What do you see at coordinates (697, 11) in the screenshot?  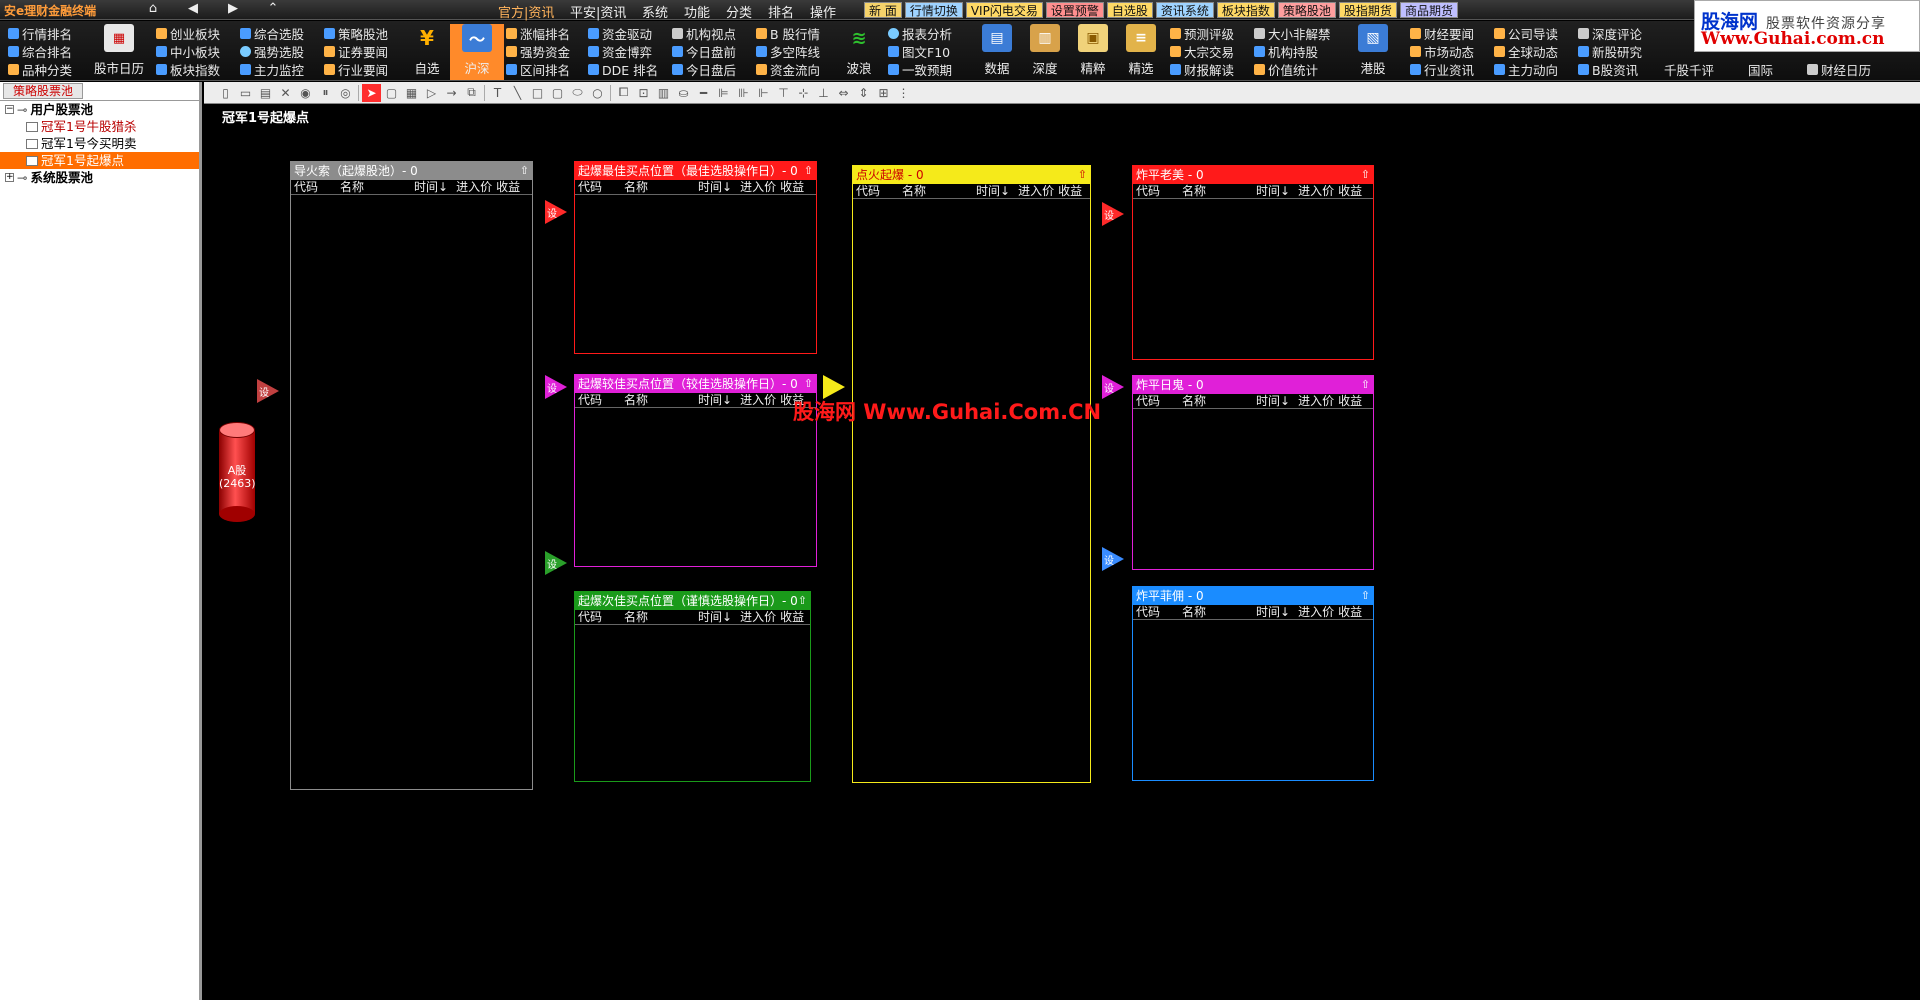 I see `menu-function: 功能` at bounding box center [697, 11].